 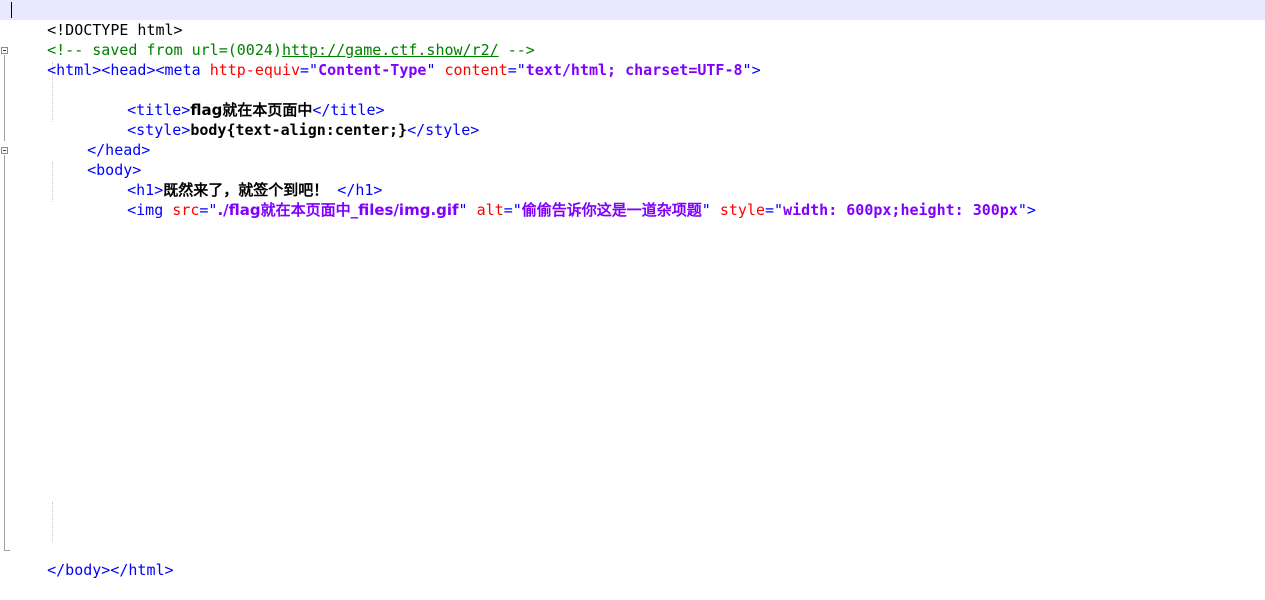 What do you see at coordinates (236, 179) in the screenshot?
I see `code-line-9: <h1>既然来了，就签个到吧！ </h1>` at bounding box center [236, 179].